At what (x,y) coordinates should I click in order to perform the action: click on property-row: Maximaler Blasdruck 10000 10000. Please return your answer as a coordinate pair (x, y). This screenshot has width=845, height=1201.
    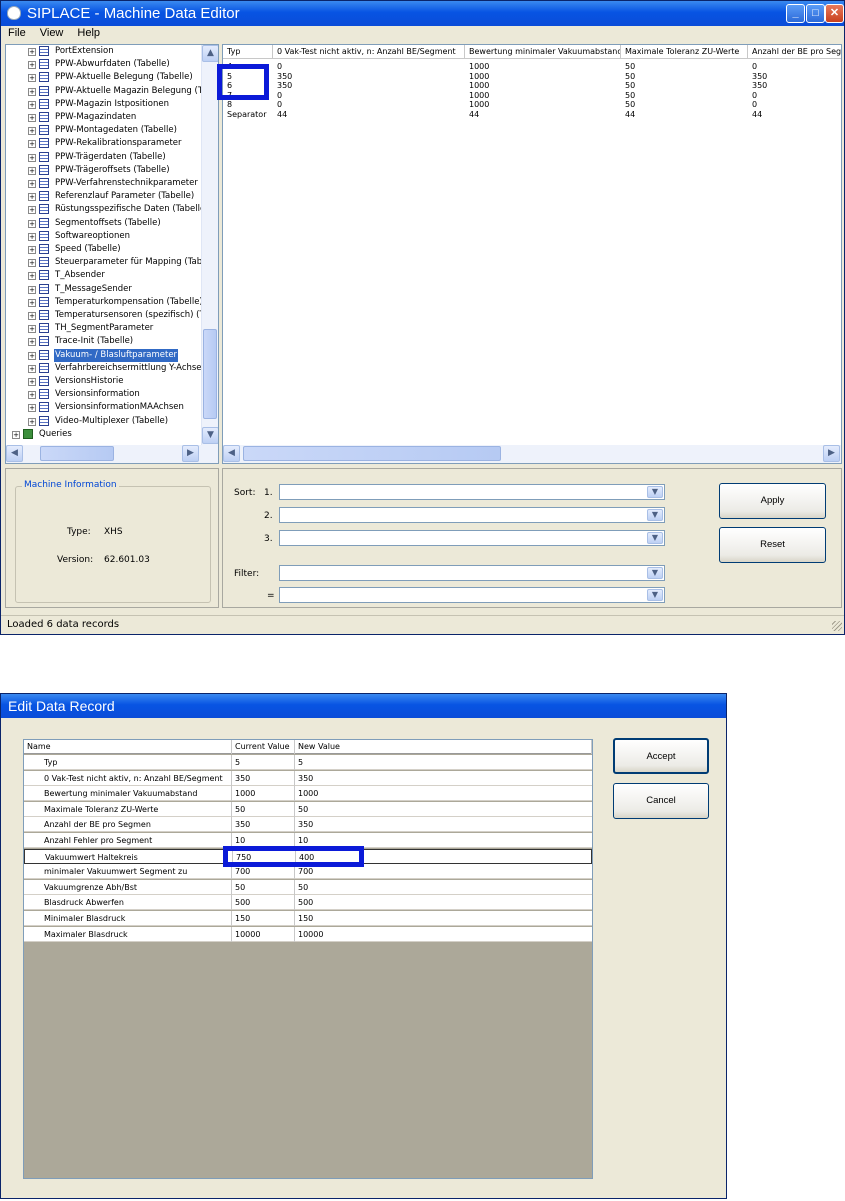
    Looking at the image, I should click on (308, 934).